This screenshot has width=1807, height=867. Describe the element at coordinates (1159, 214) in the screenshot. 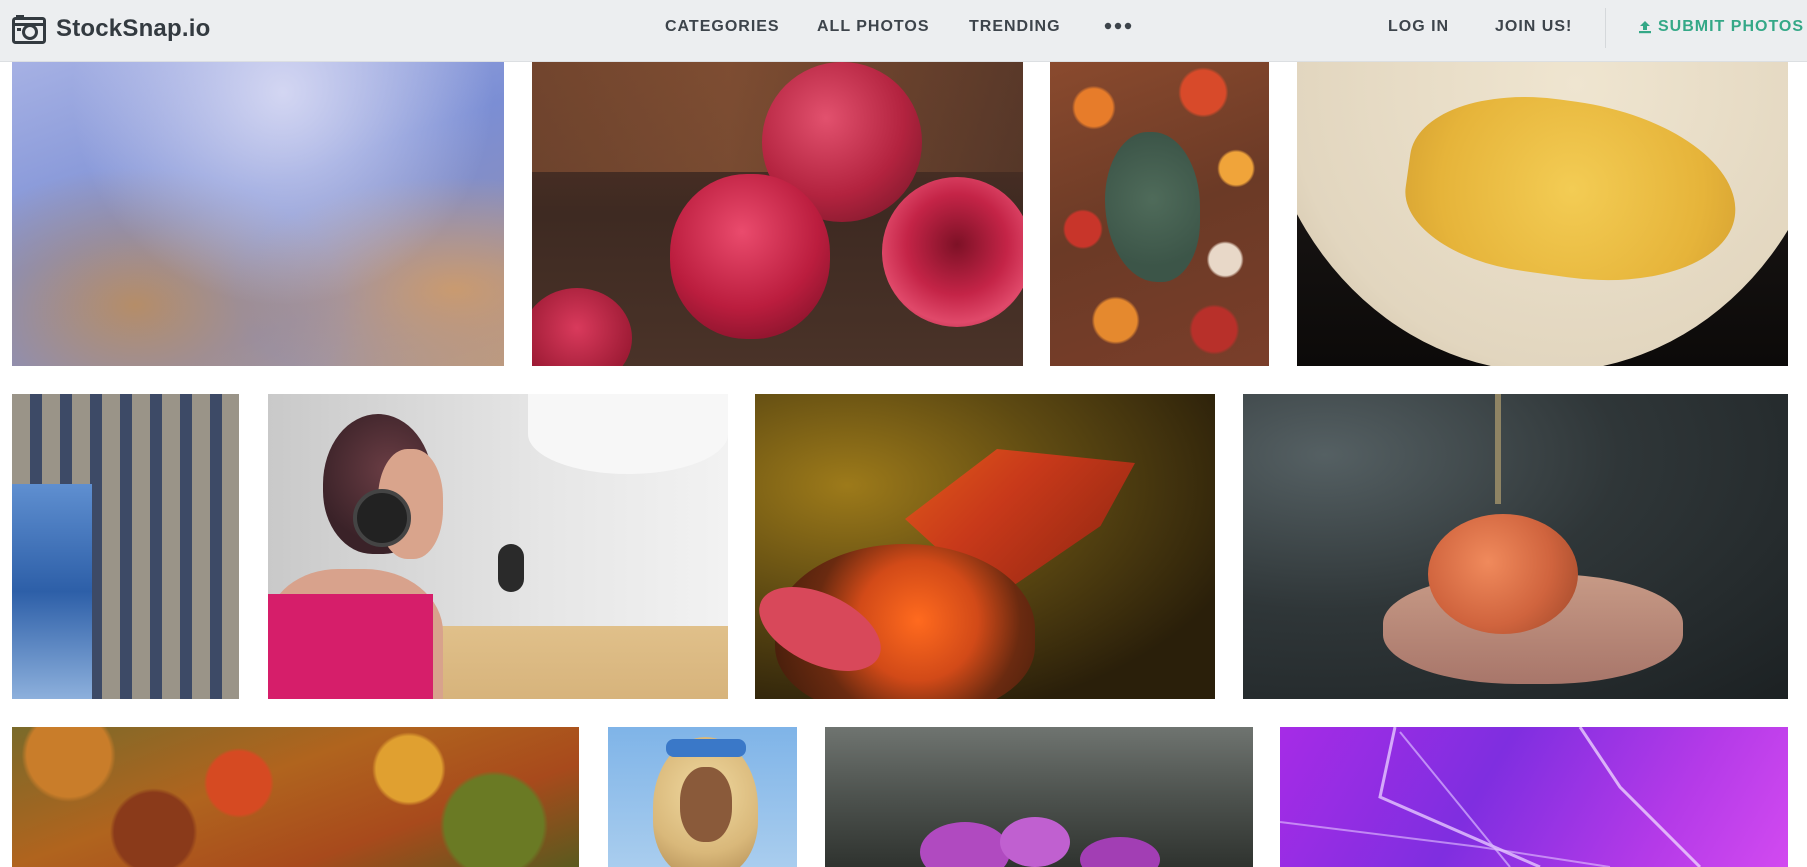

I see `photo-autumn-leaves` at that location.